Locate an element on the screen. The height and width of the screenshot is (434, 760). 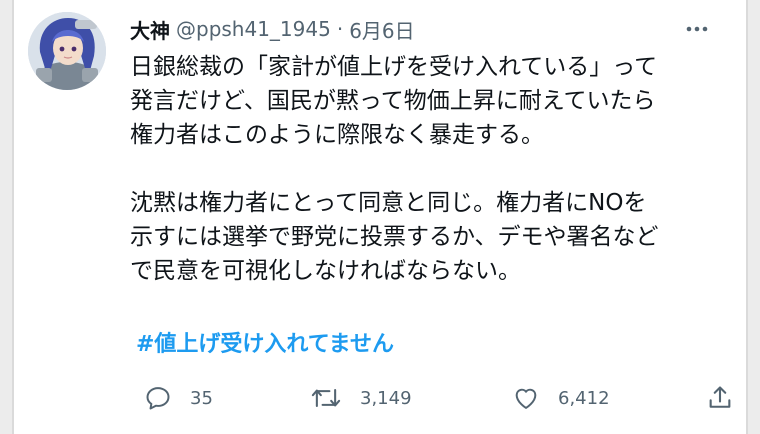
avatar-image is located at coordinates (67, 51).